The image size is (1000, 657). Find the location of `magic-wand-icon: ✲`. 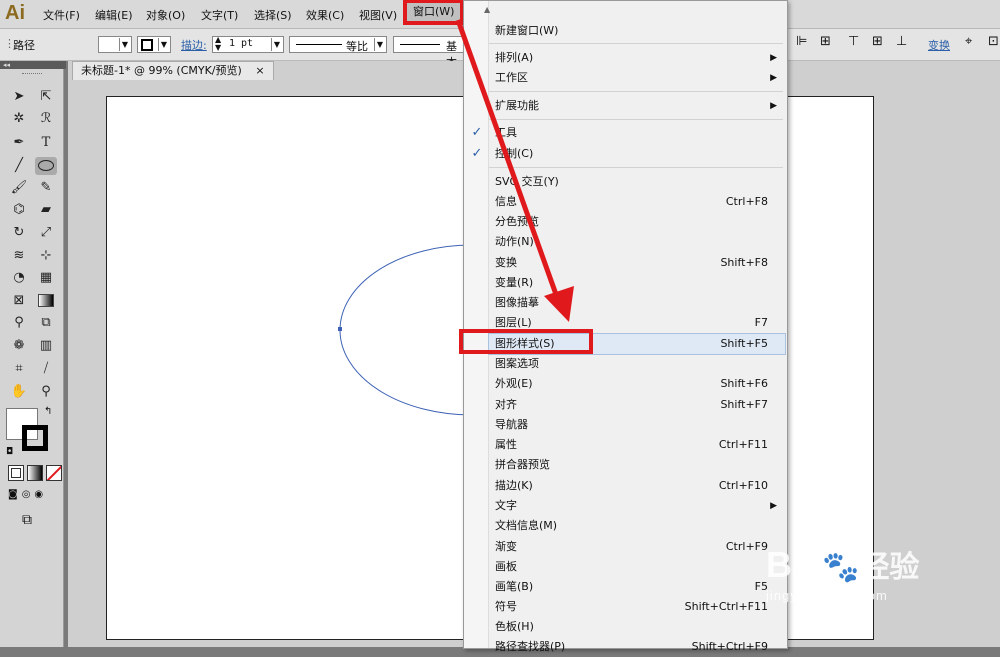

magic-wand-icon: ✲ is located at coordinates (19, 119).